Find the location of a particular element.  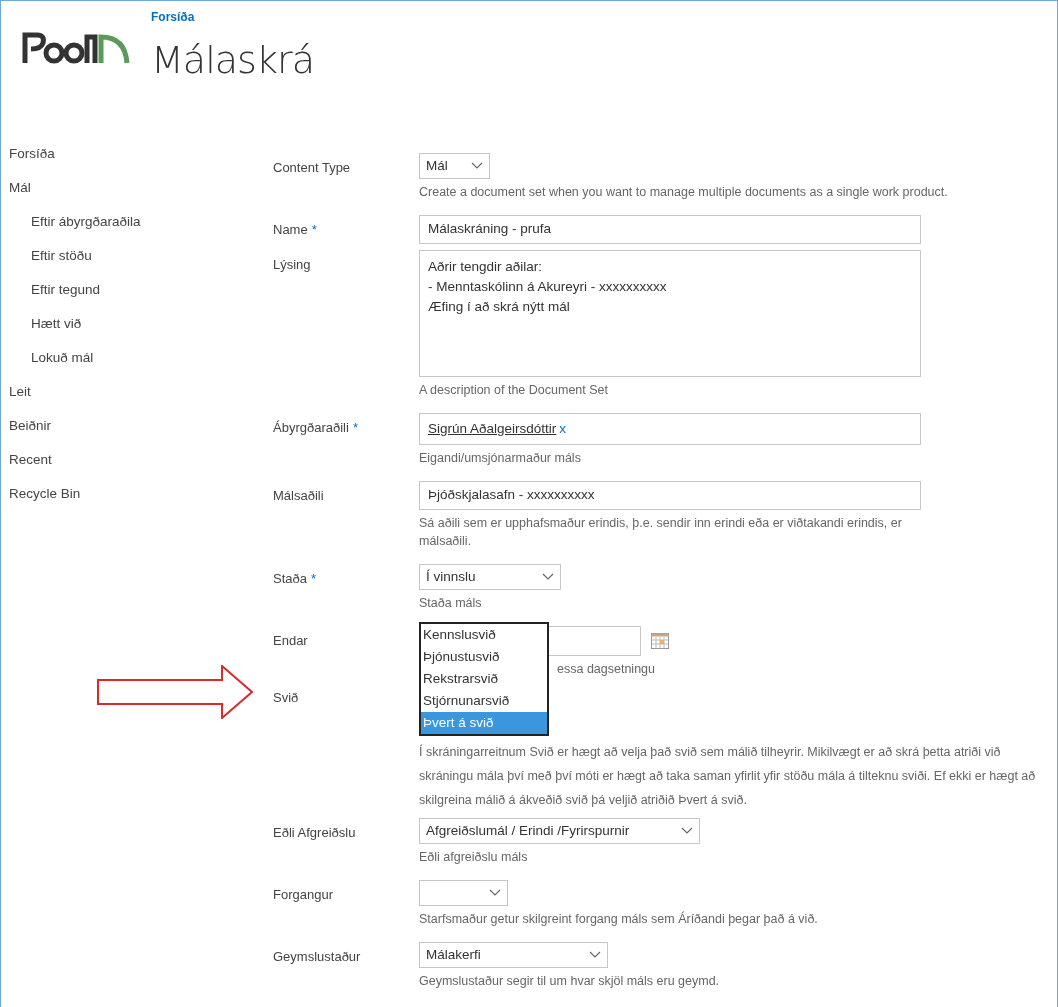

field-label: Ábyrgðaraðili is located at coordinates (311, 428).